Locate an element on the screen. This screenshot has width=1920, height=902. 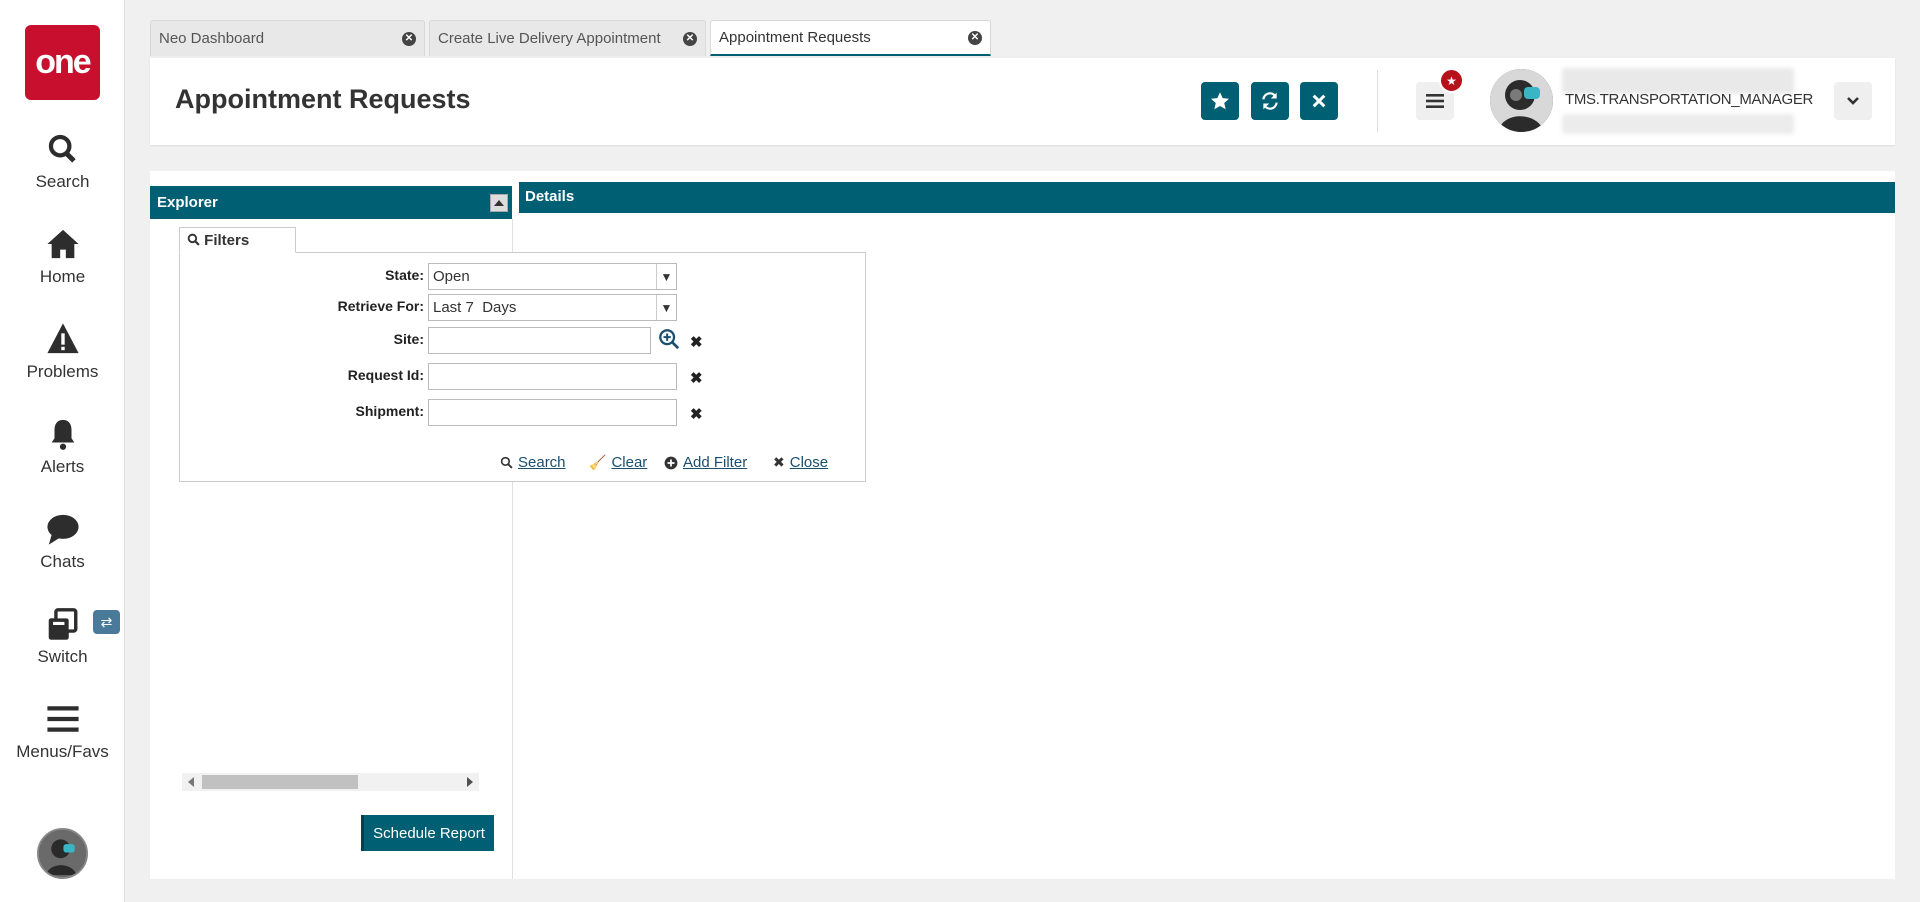
filters-tab-label: Filters is located at coordinates (227, 240).